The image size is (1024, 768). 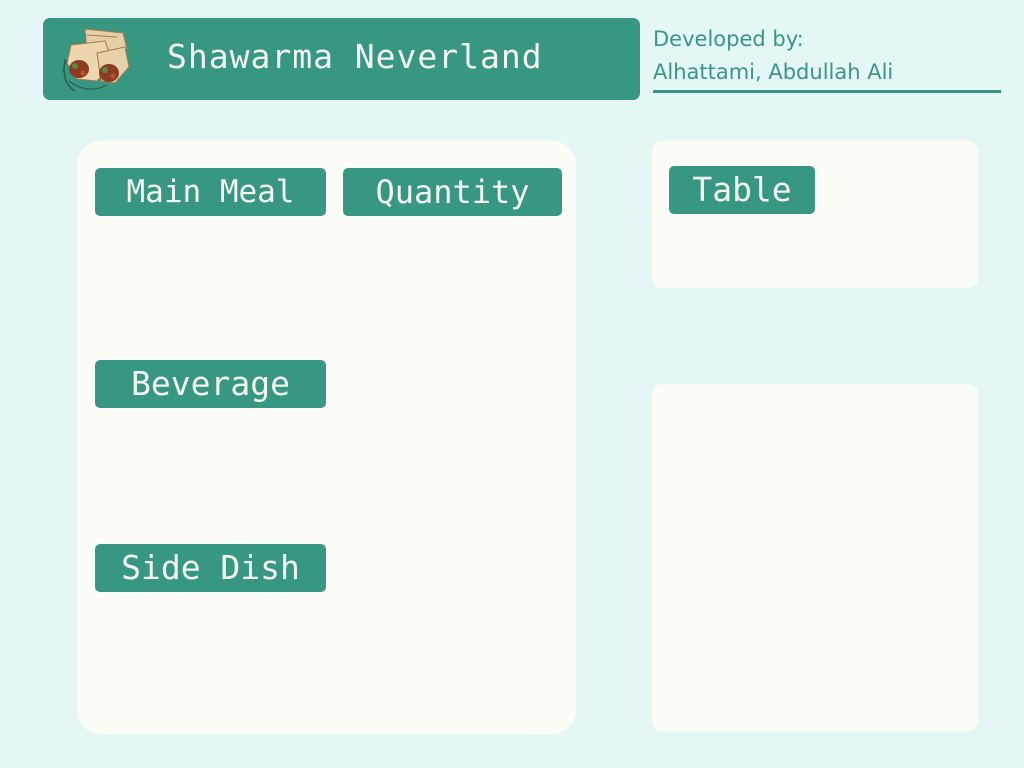 I want to click on developer-credits: Developed by: Alhattami, Abdullah Ali, so click(x=827, y=58).